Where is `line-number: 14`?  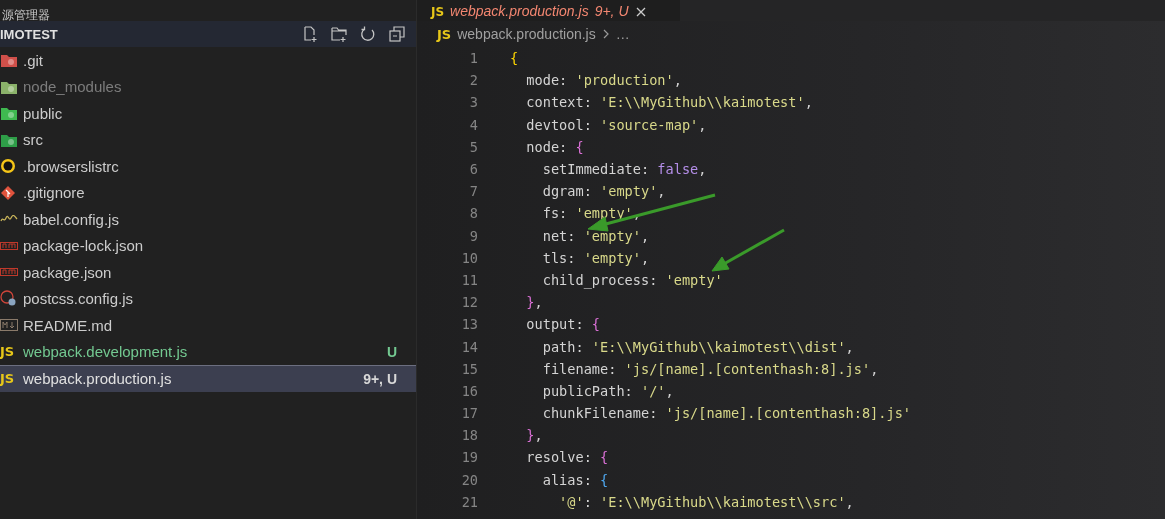 line-number: 14 is located at coordinates (469, 346).